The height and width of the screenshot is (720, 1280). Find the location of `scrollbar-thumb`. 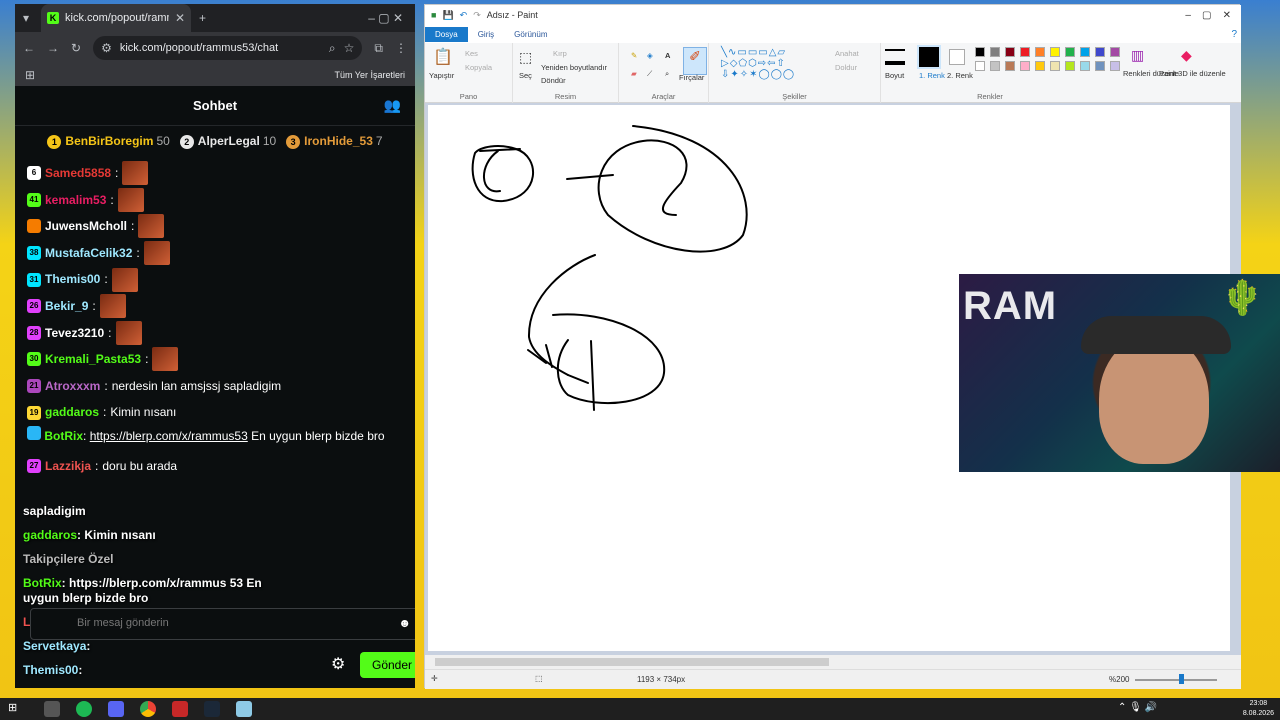

scrollbar-thumb is located at coordinates (632, 662).